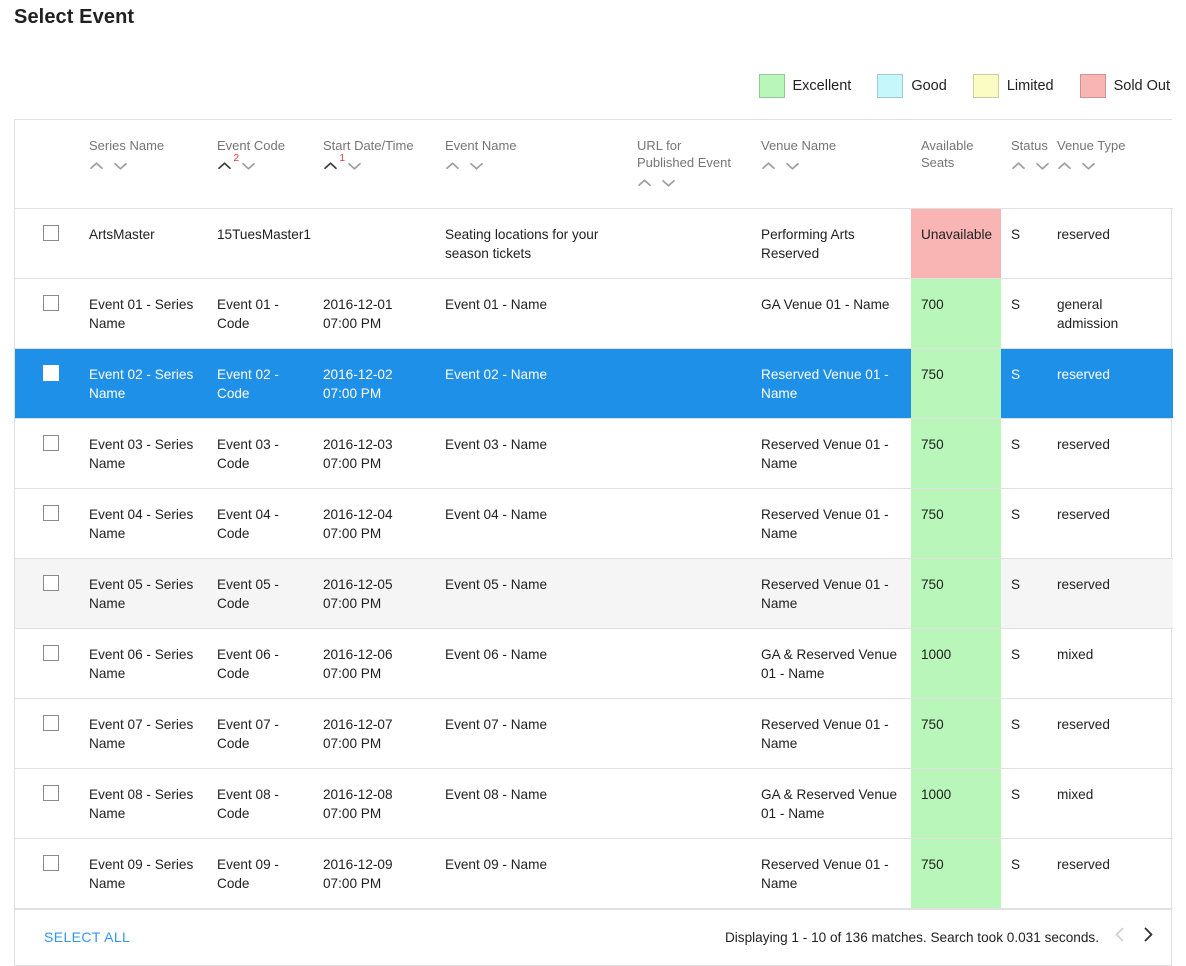 This screenshot has width=1186, height=966. Describe the element at coordinates (374, 243) in the screenshot. I see `cell-date` at that location.